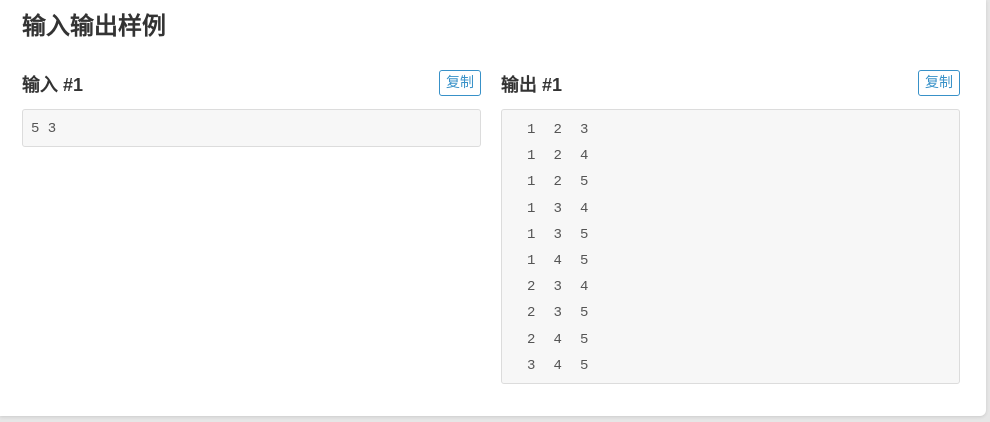 The width and height of the screenshot is (990, 422). Describe the element at coordinates (730, 130) in the screenshot. I see `output-line: 1 2 3` at that location.